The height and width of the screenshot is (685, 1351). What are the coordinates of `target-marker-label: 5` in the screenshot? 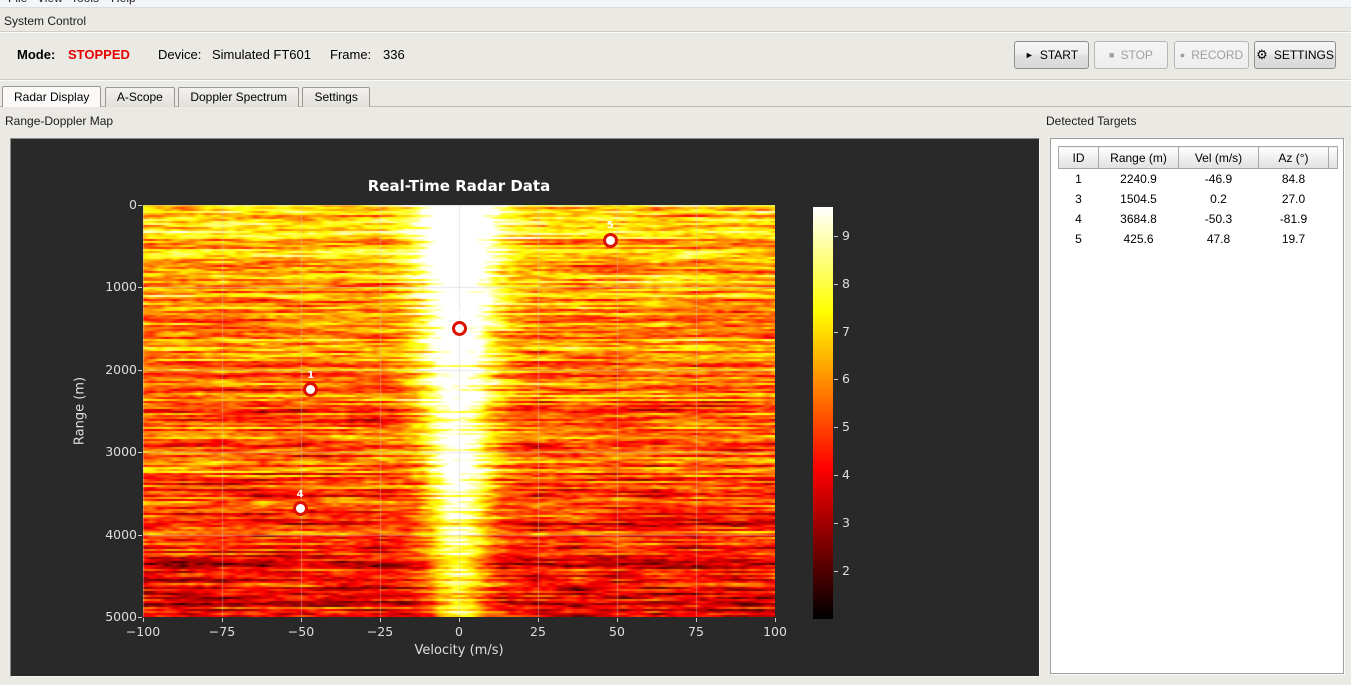 It's located at (610, 226).